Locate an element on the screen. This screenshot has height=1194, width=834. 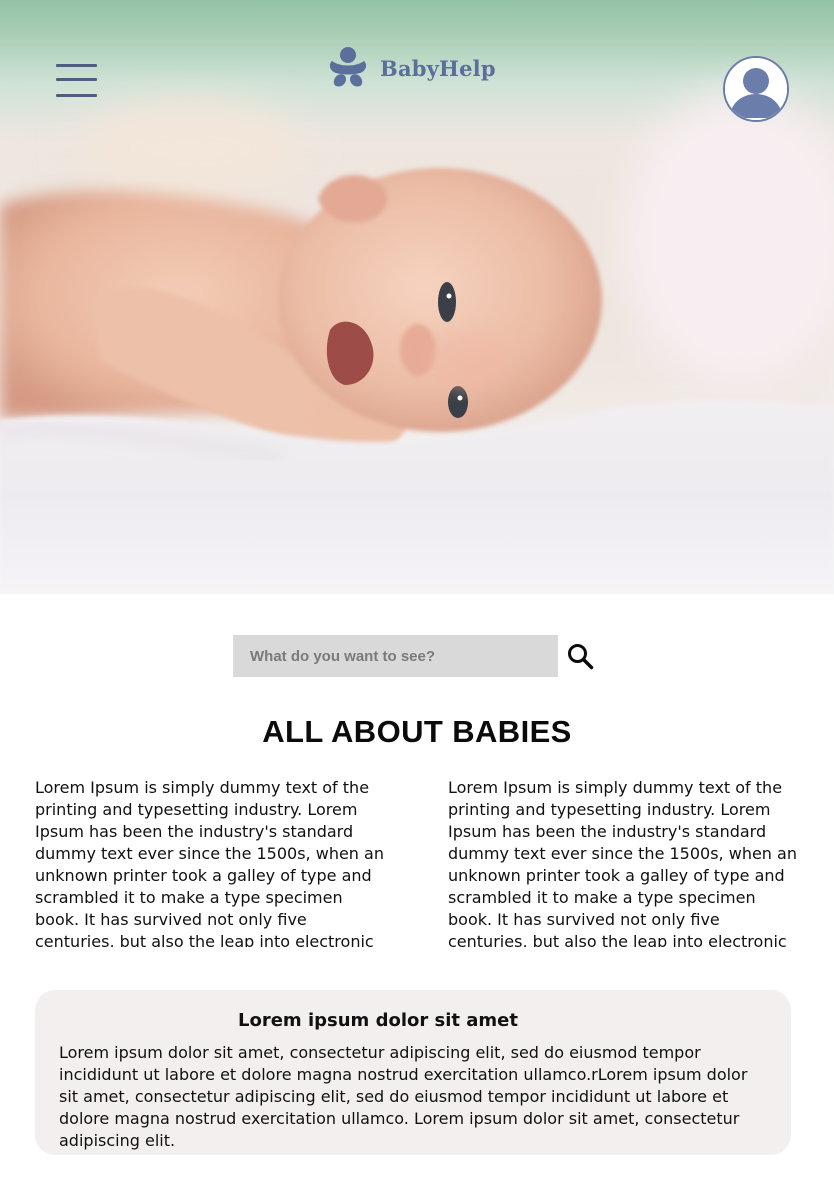
page-title: ALL ABOUT BABIES is located at coordinates (417, 731).